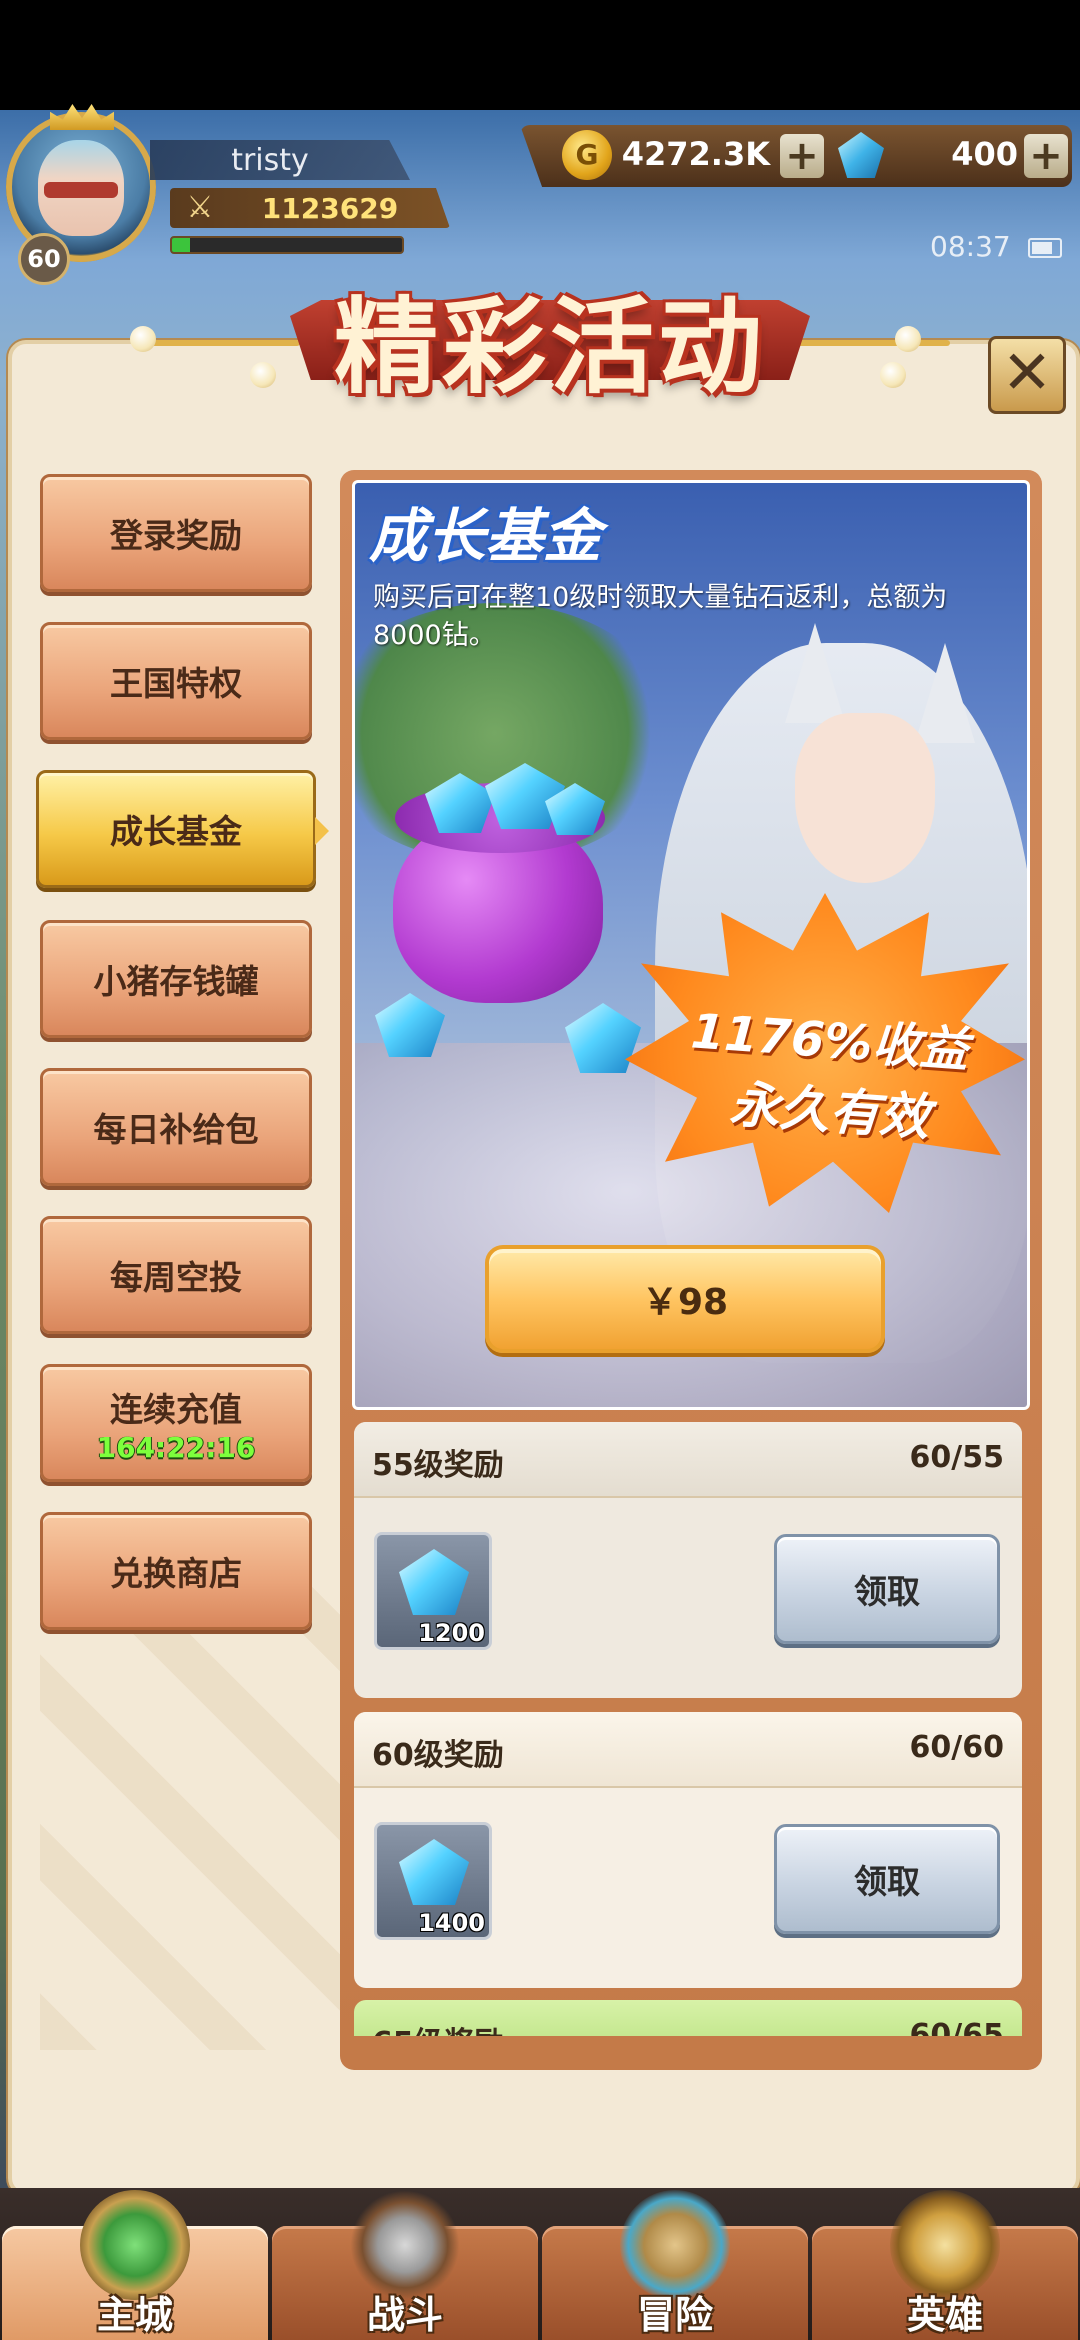  I want to click on battery-icon, so click(1045, 248).